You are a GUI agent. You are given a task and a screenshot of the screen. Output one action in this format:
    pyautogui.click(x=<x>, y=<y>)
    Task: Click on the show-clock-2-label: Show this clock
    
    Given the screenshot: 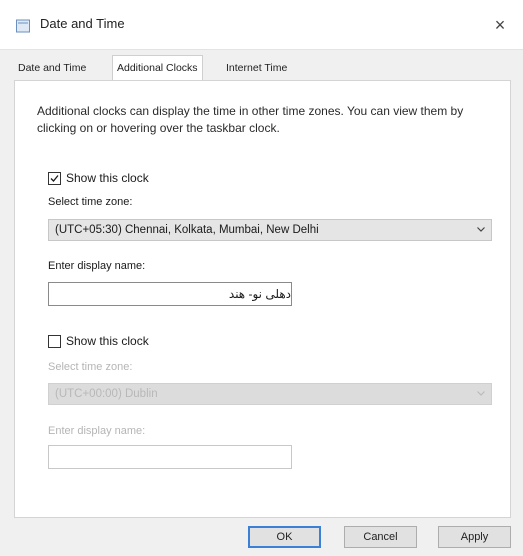 What is the action you would take?
    pyautogui.click(x=107, y=341)
    